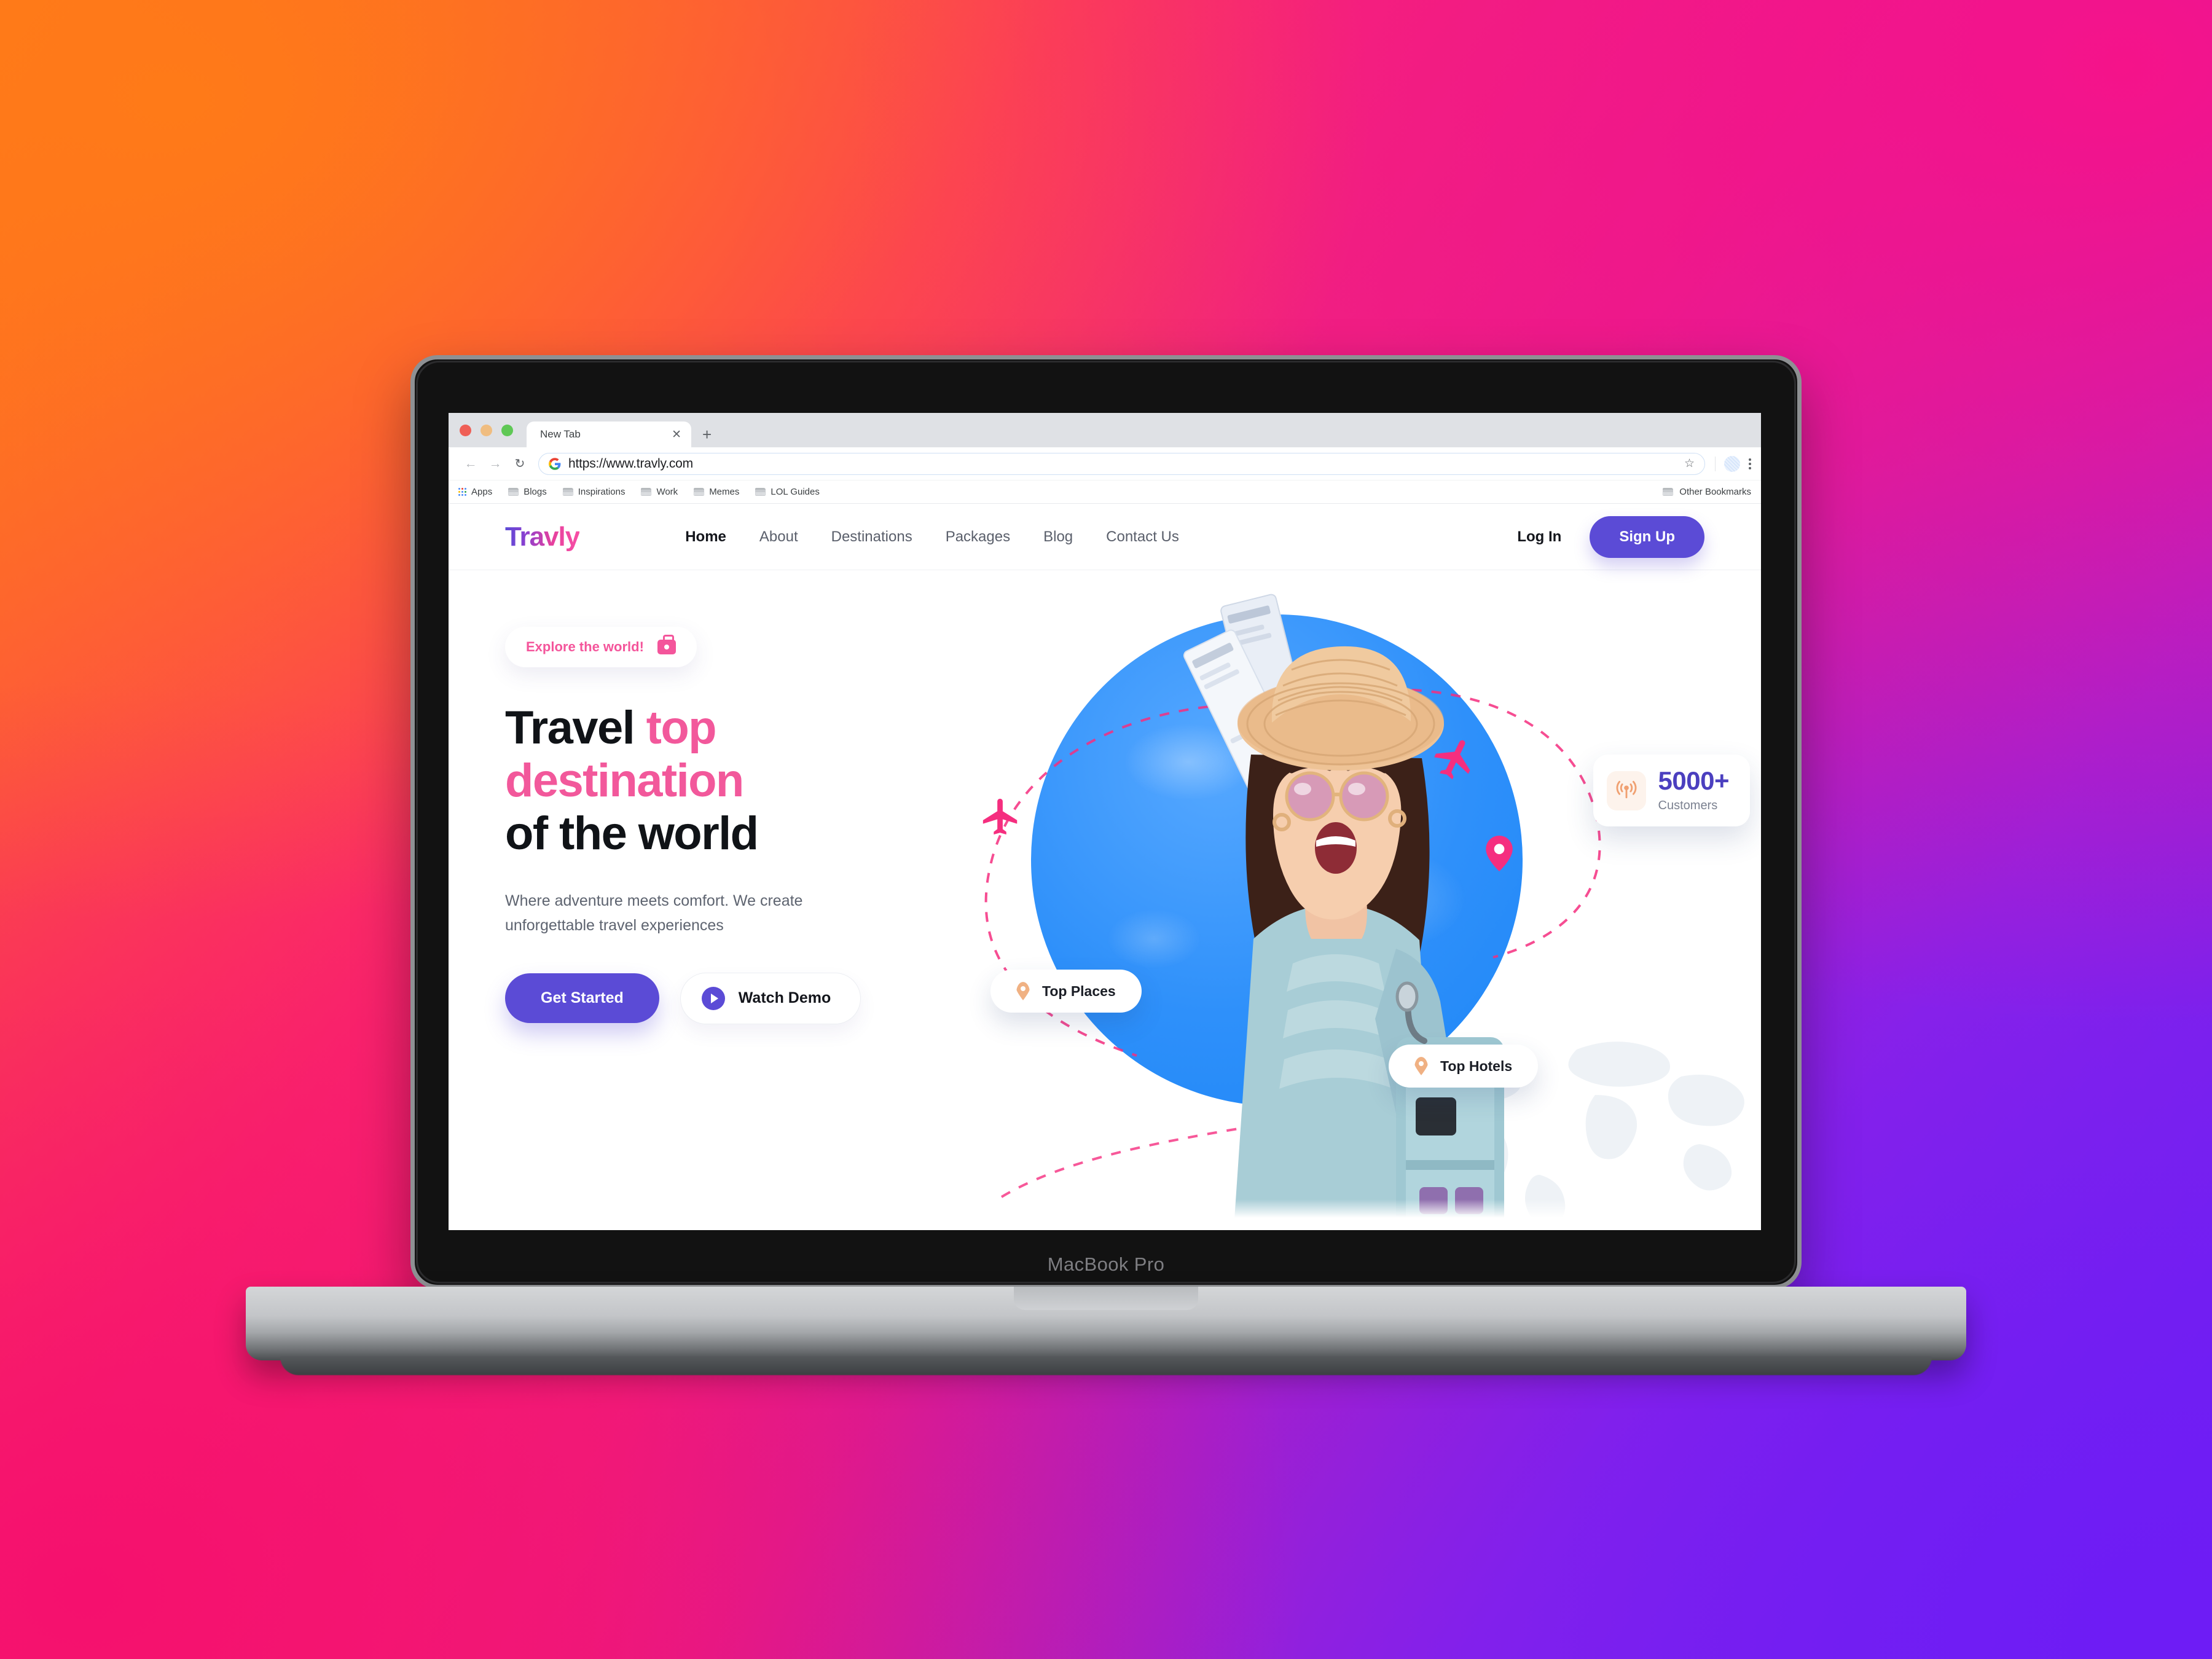  I want to click on address-bar: https://www.travly.com ☆, so click(1121, 463).